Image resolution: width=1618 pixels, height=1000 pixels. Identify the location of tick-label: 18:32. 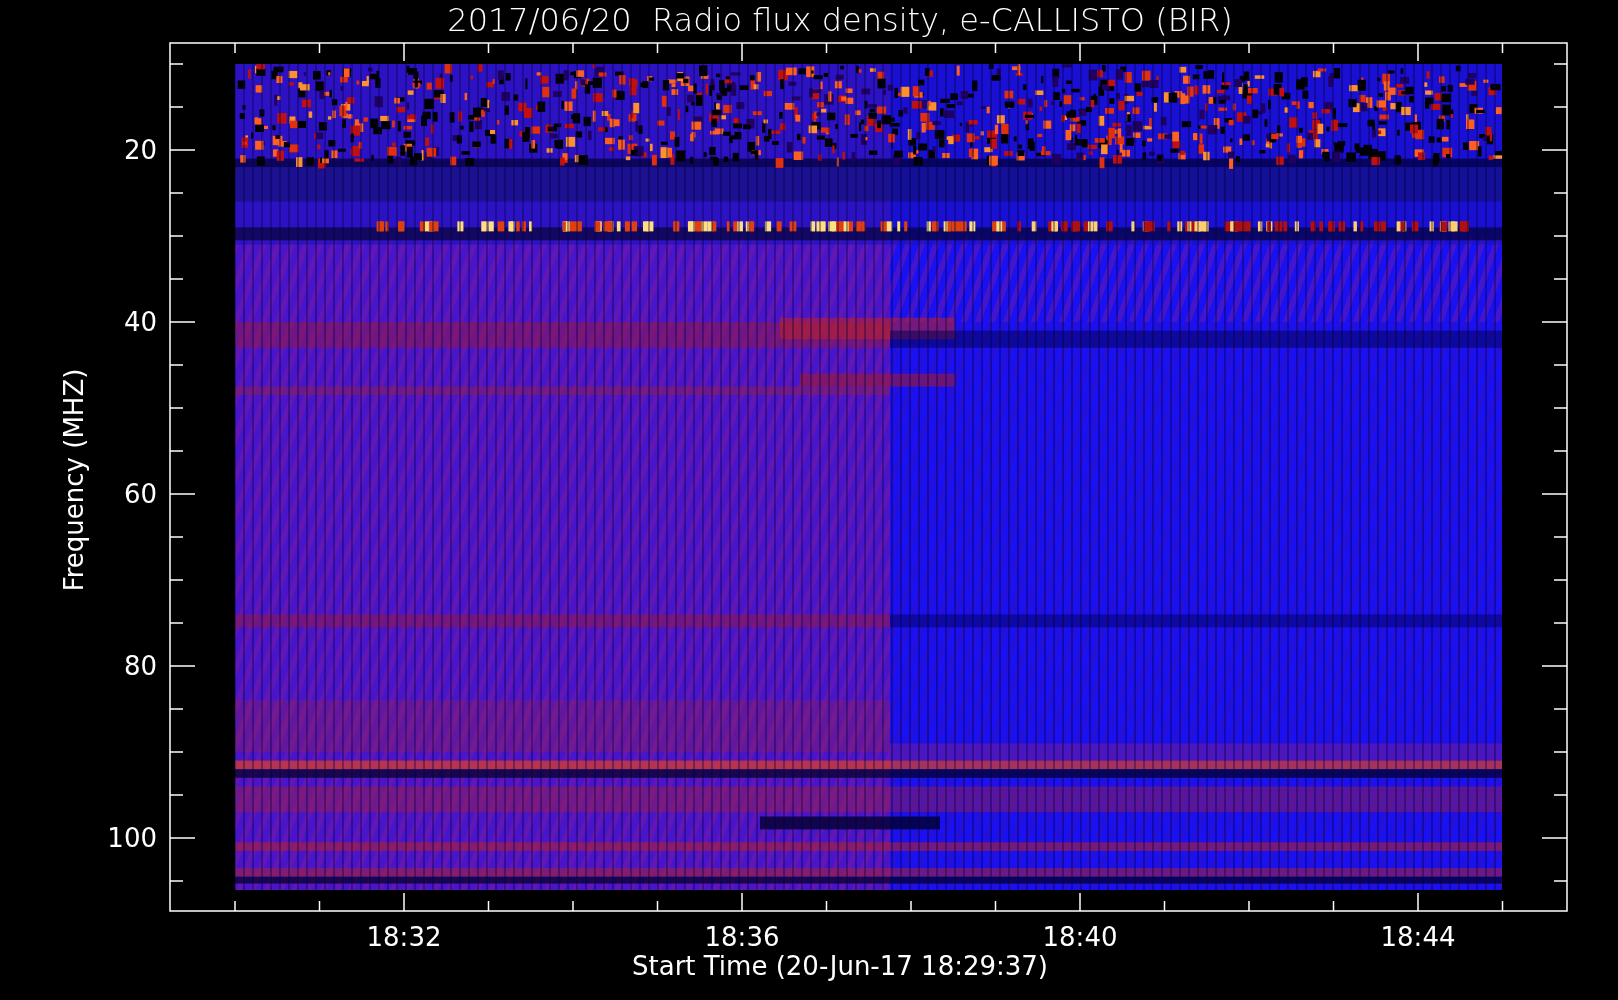
(404, 937).